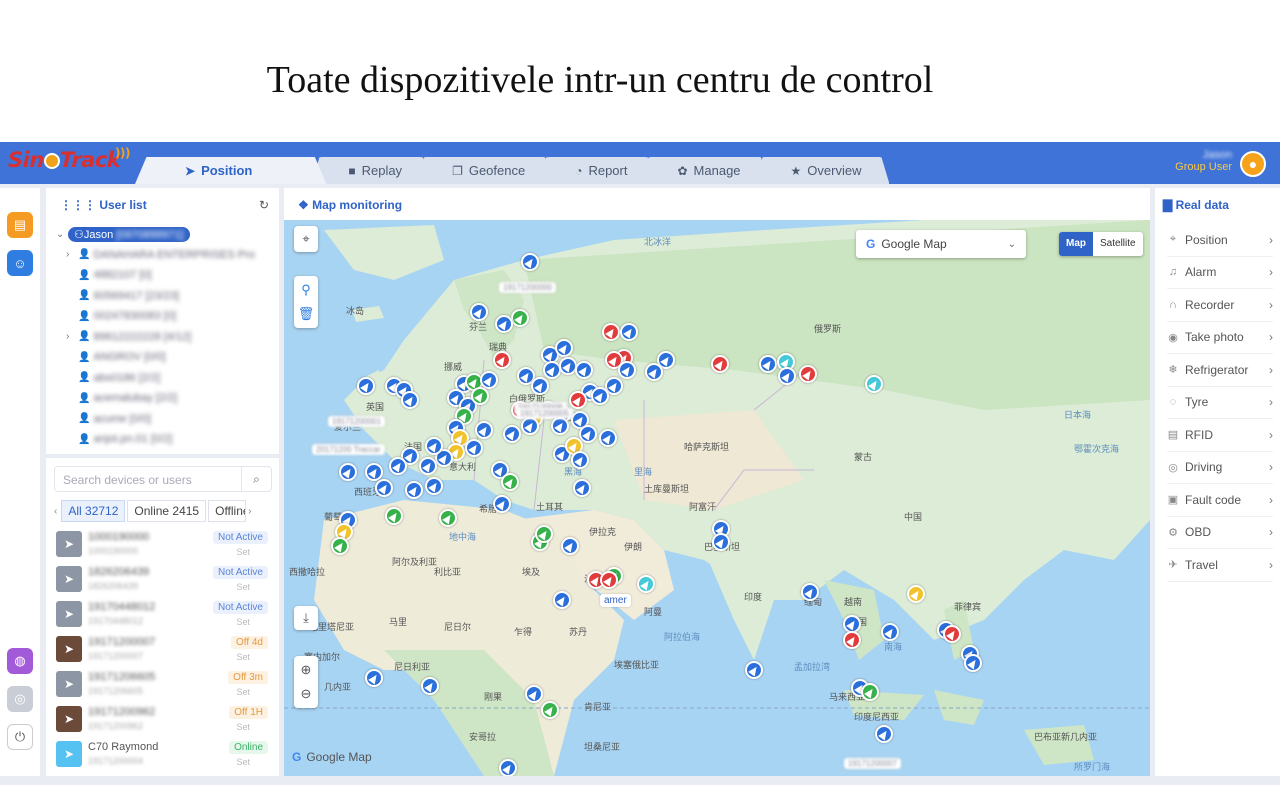 The image size is (1280, 785). Describe the element at coordinates (165, 720) in the screenshot. I see `device-row: ➤ 19171200962 19171200962 Off 1H Set` at that location.